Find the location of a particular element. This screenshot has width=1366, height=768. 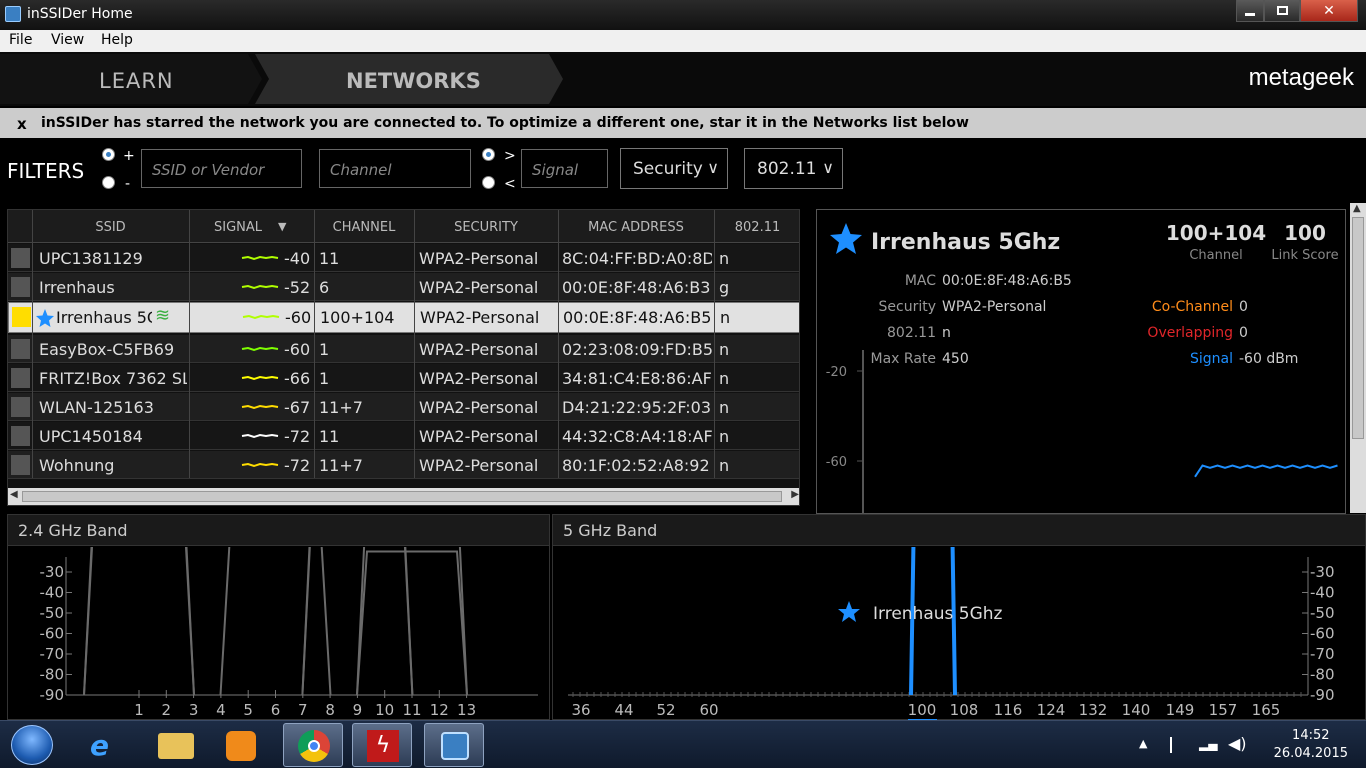

tab-learn: LEARN is located at coordinates (131, 79).